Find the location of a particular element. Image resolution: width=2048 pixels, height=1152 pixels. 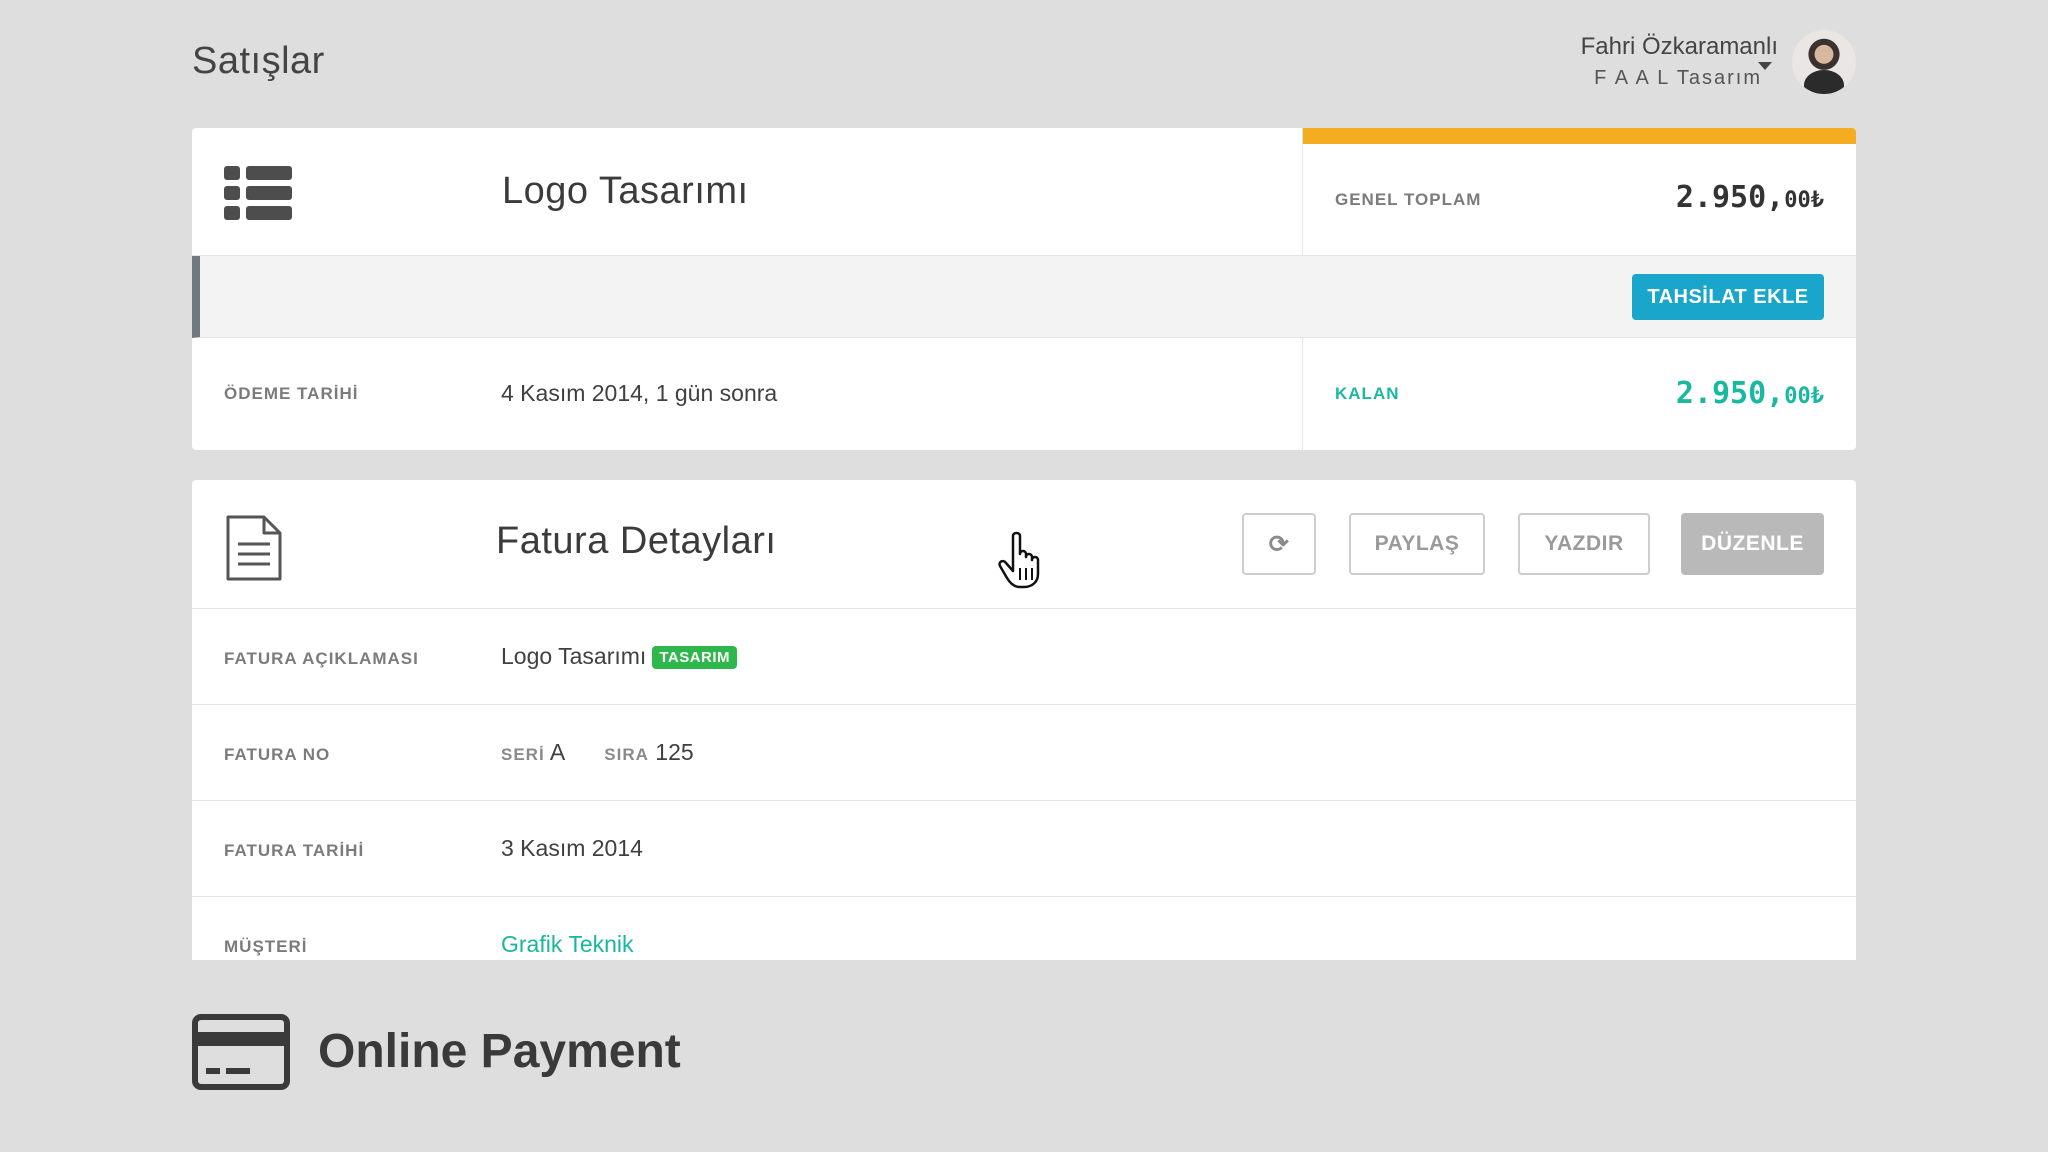

invoice-desc-text: Logo Tasarımı is located at coordinates (574, 656).